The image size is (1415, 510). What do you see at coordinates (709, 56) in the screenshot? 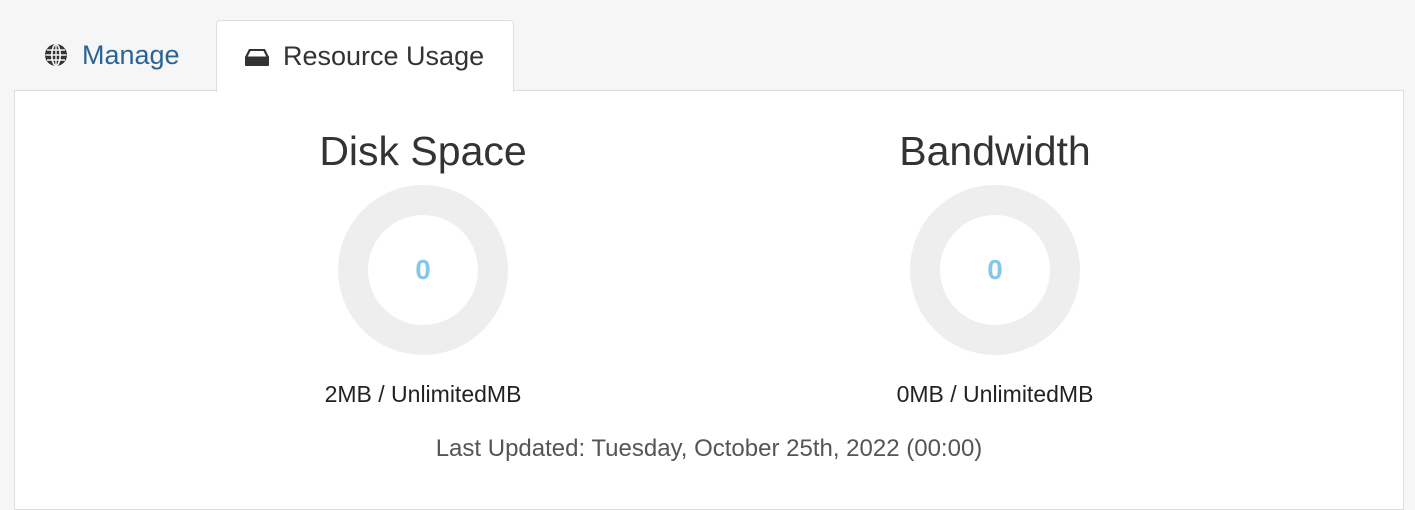
I see `tab-bar: Manage Resource Usage` at bounding box center [709, 56].